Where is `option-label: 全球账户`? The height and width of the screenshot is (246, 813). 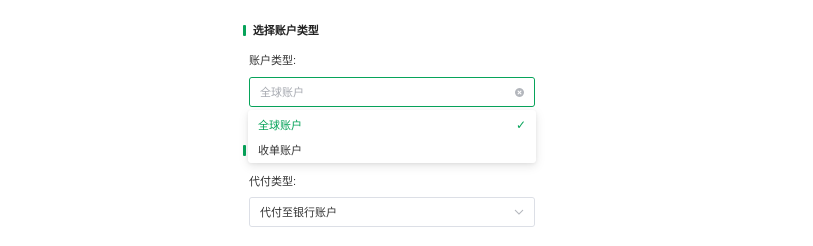
option-label: 全球账户 is located at coordinates (280, 125).